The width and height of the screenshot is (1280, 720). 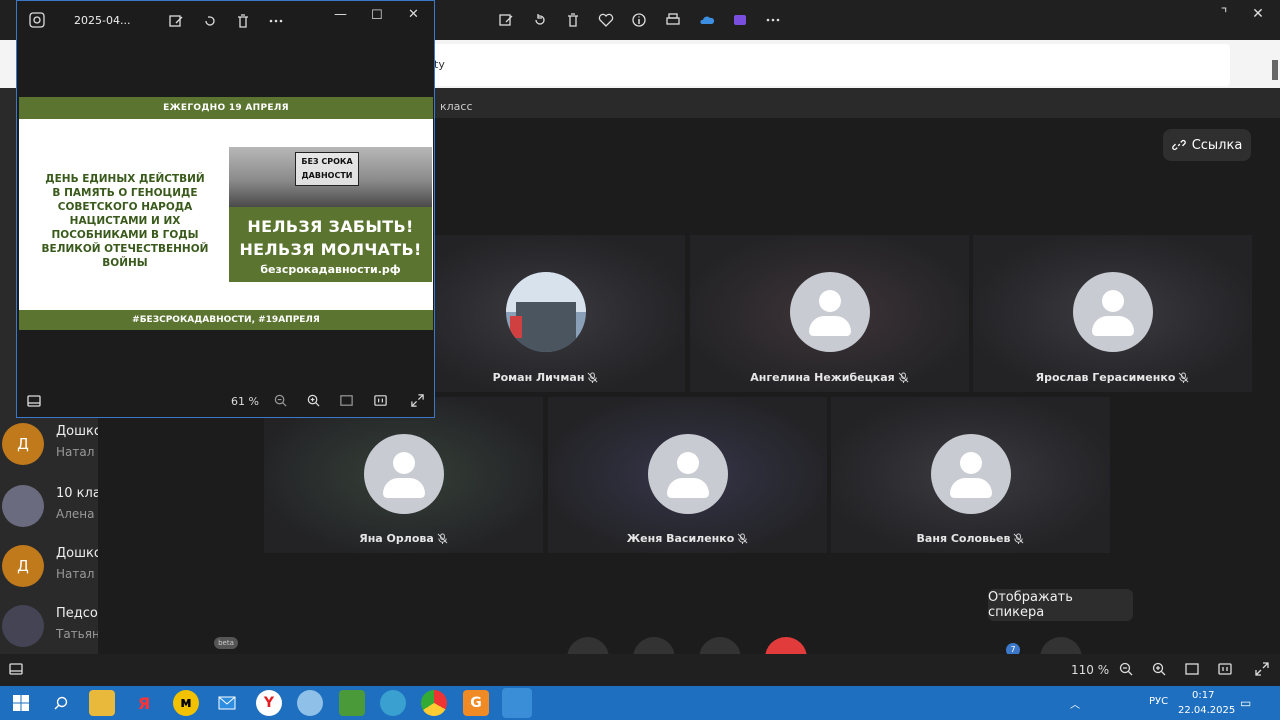 I want to click on clock-date: 22.04.2025, so click(x=1207, y=710).